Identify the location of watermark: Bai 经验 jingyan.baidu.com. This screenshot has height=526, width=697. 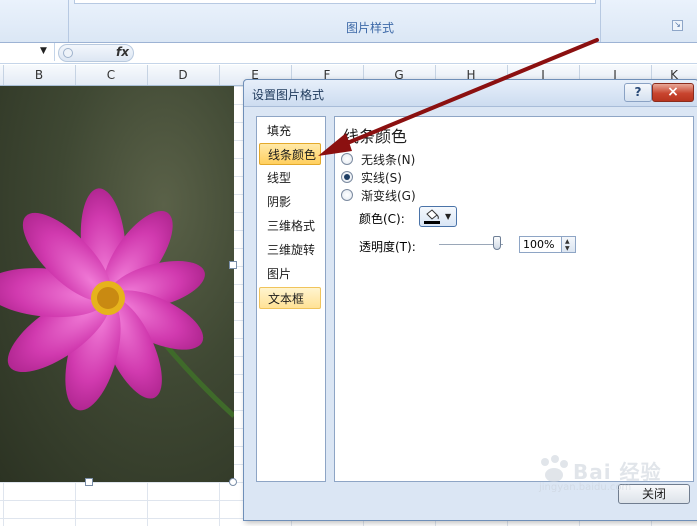
(615, 475).